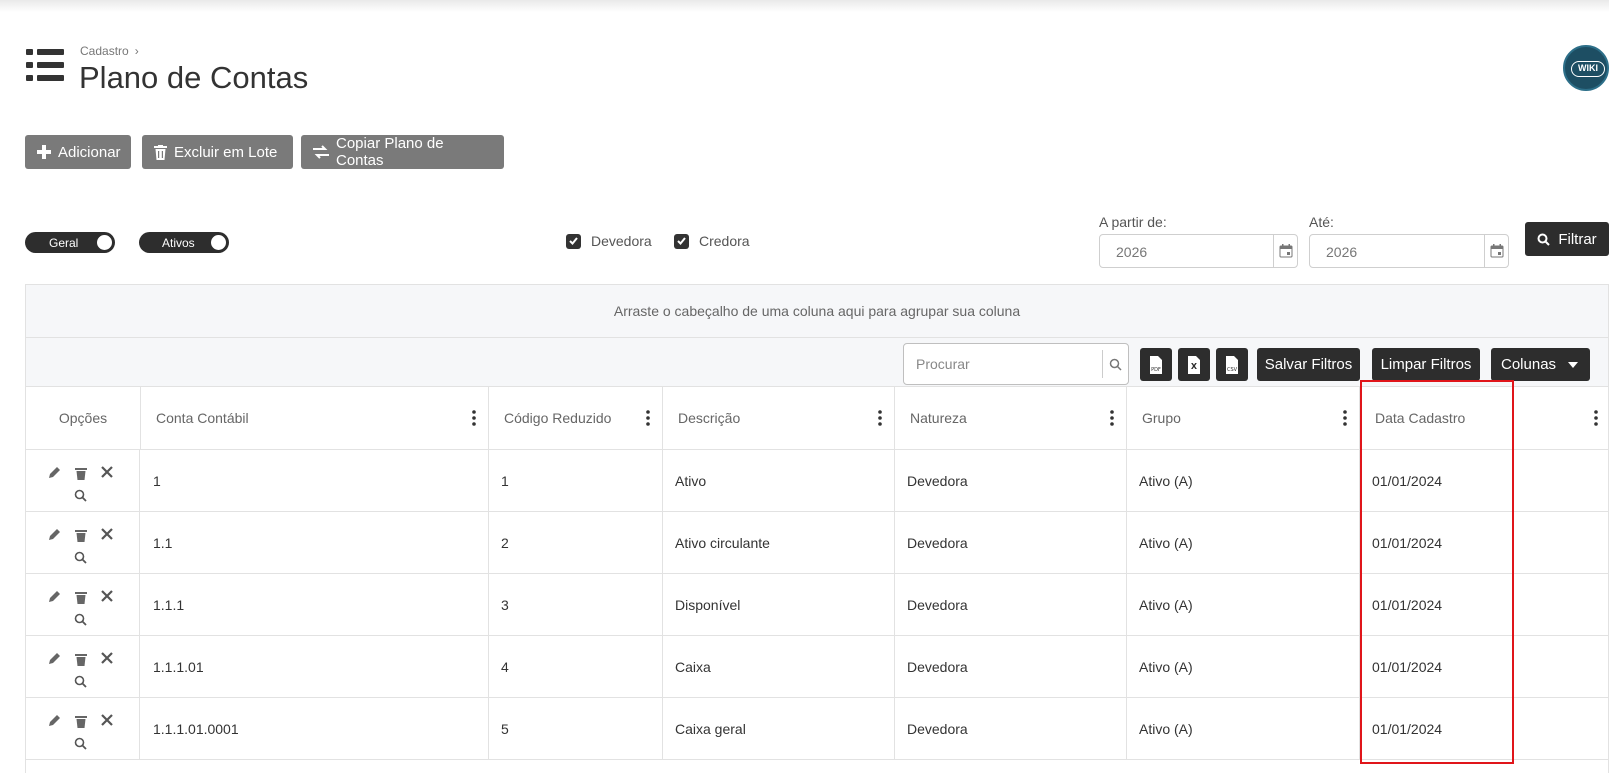  Describe the element at coordinates (1243, 418) in the screenshot. I see `header-group: Grupo` at that location.